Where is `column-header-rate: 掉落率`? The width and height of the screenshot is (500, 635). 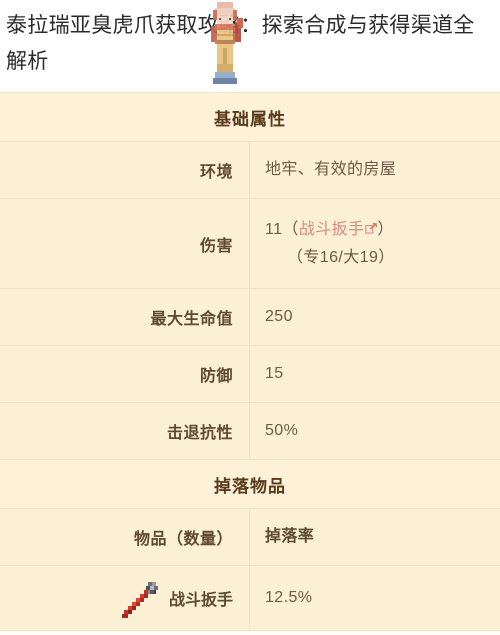 column-header-rate: 掉落率 is located at coordinates (290, 536).